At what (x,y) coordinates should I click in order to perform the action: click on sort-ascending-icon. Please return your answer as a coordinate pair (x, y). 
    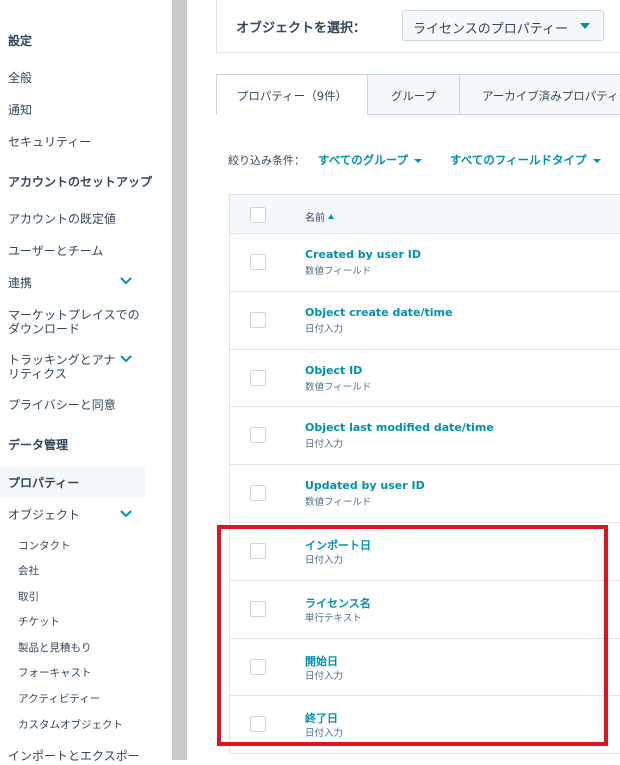
    Looking at the image, I should click on (331, 216).